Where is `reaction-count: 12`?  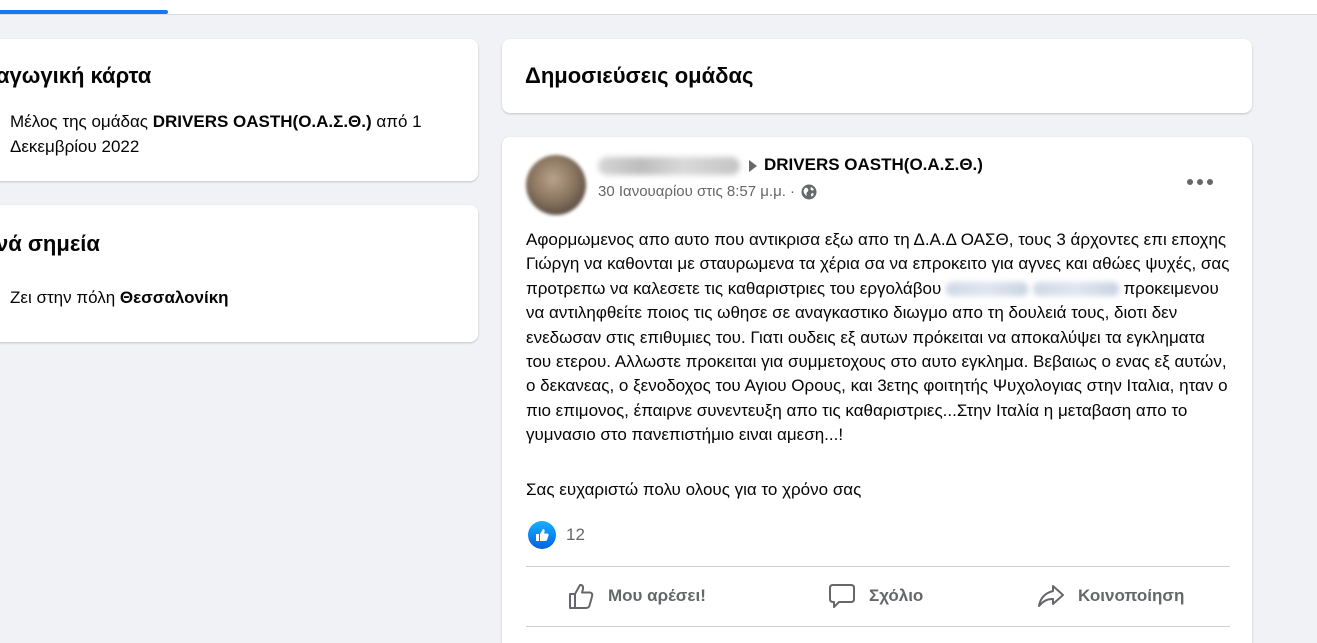 reaction-count: 12 is located at coordinates (575, 534).